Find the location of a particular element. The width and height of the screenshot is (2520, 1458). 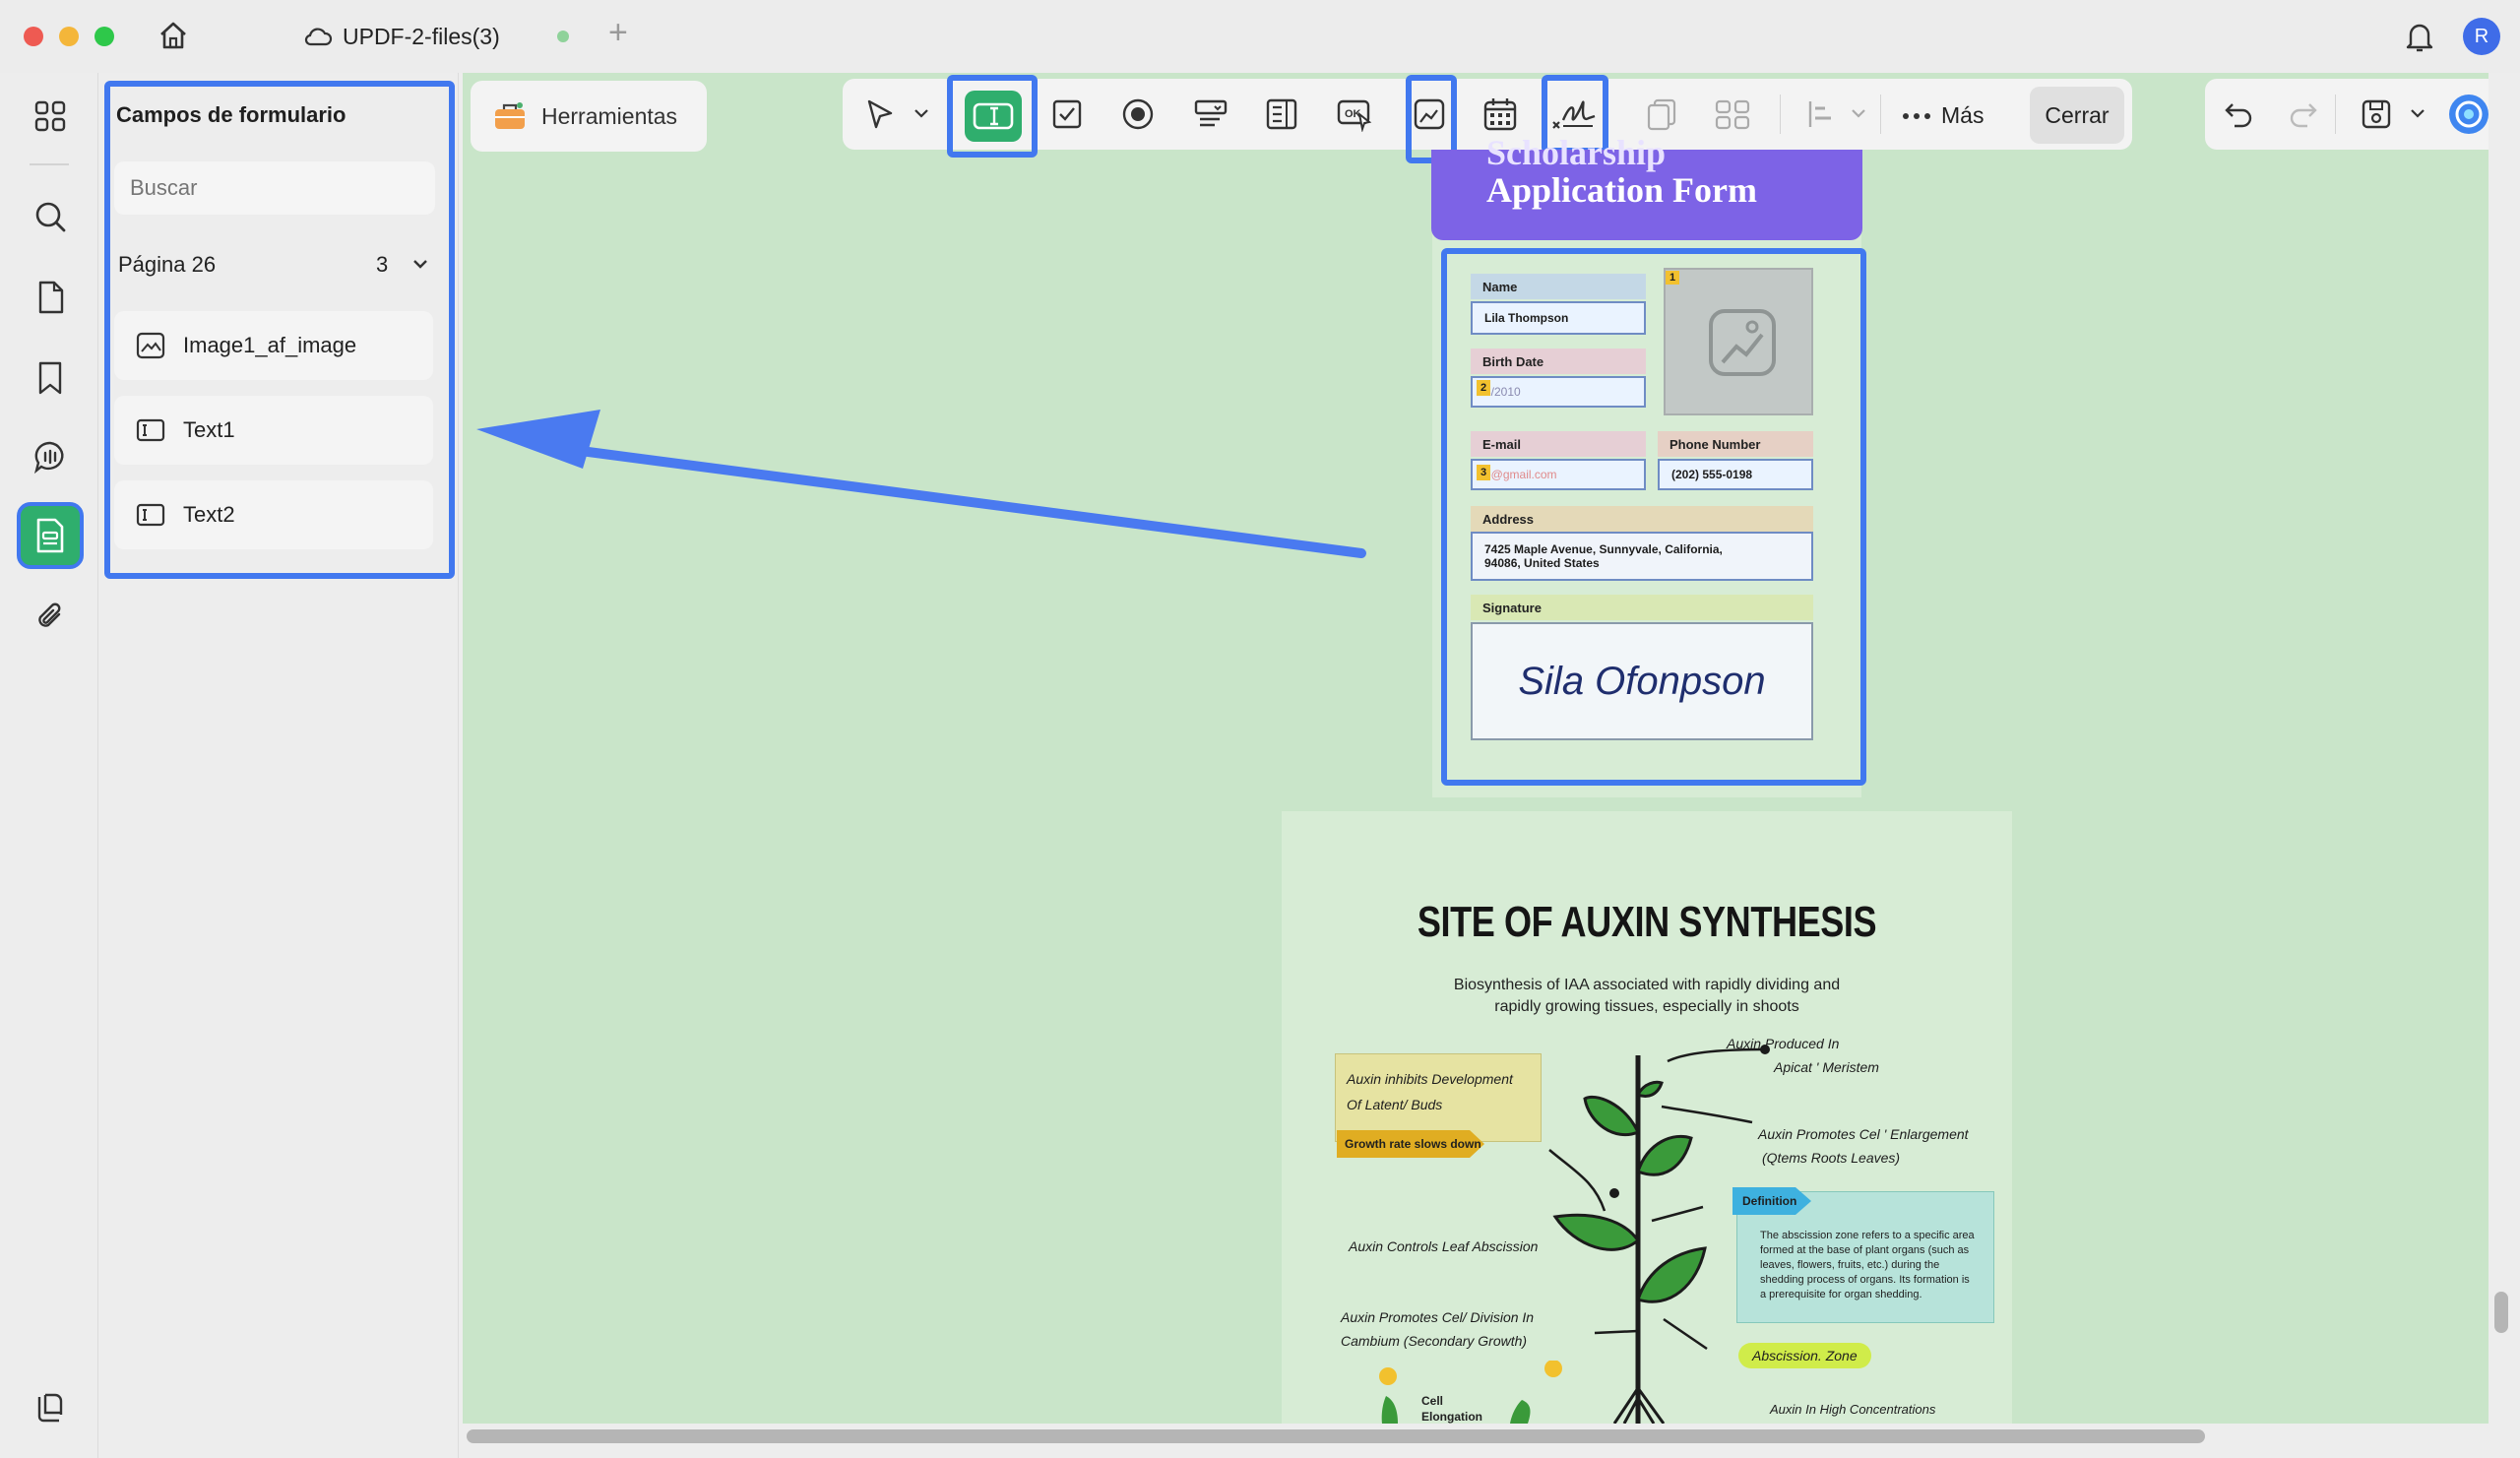

email-field: e@gmail.com is located at coordinates (1558, 474).